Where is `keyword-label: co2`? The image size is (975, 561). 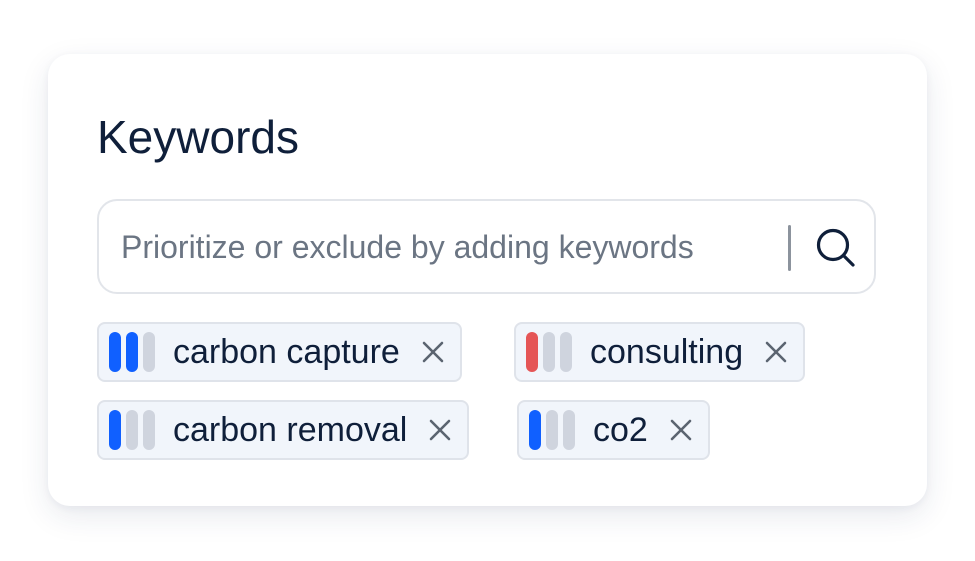 keyword-label: co2 is located at coordinates (620, 430).